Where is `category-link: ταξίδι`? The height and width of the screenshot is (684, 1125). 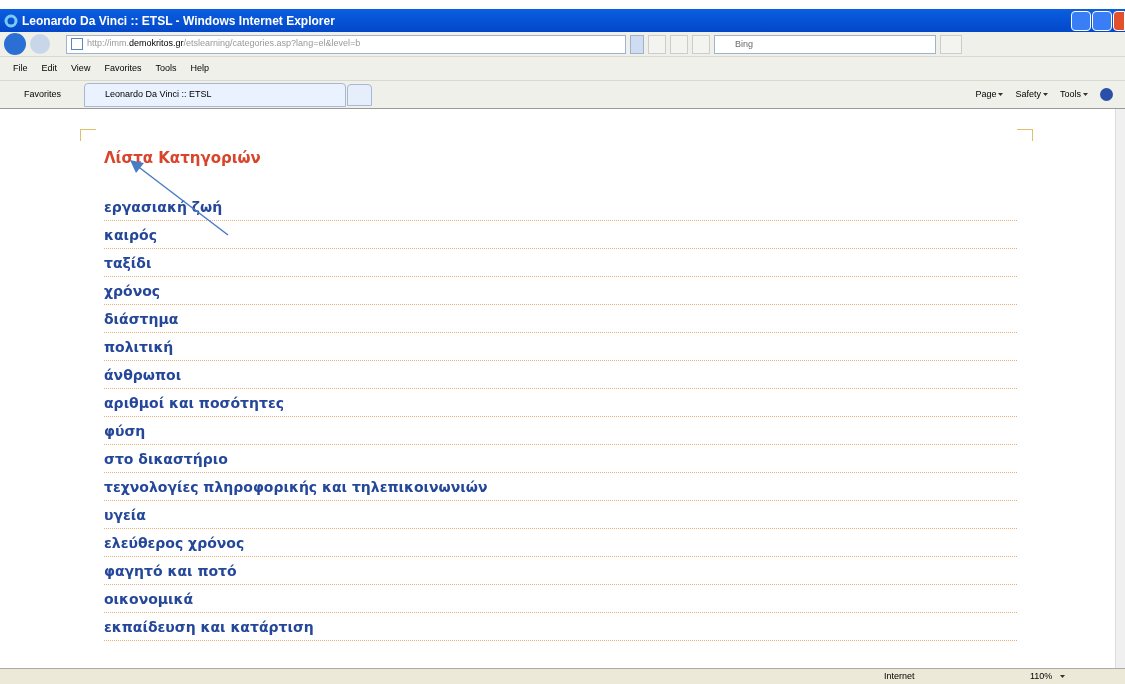 category-link: ταξίδι is located at coordinates (128, 263).